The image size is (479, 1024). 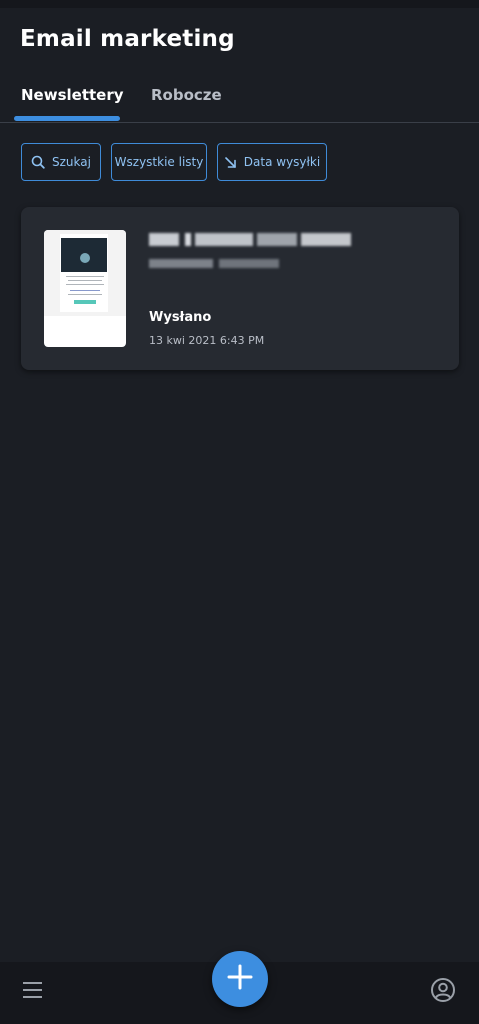 What do you see at coordinates (34, 990) in the screenshot?
I see `hamburger-menu-icon` at bounding box center [34, 990].